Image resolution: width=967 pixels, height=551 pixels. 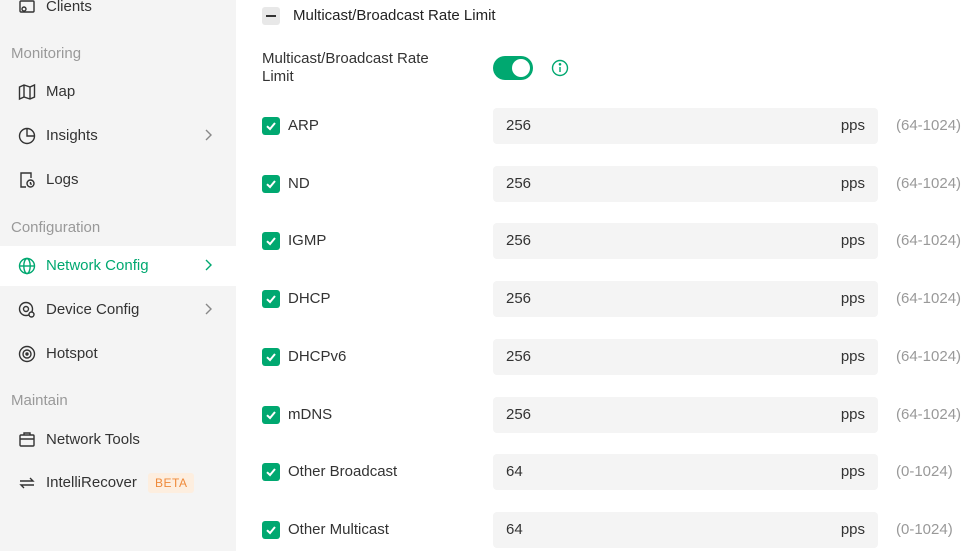 I want to click on sidebar-item-network-tools: Network Tools, so click(x=118, y=440).